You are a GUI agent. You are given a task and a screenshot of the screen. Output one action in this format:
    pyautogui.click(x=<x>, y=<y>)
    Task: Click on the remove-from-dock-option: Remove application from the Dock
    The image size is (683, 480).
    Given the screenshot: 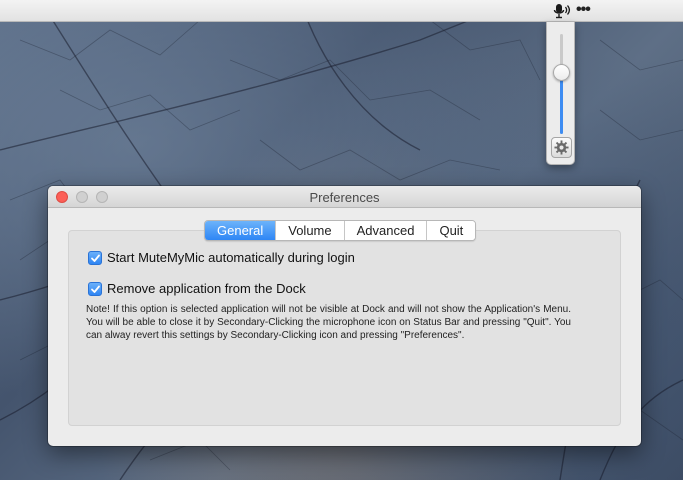 What is the action you would take?
    pyautogui.click(x=197, y=288)
    